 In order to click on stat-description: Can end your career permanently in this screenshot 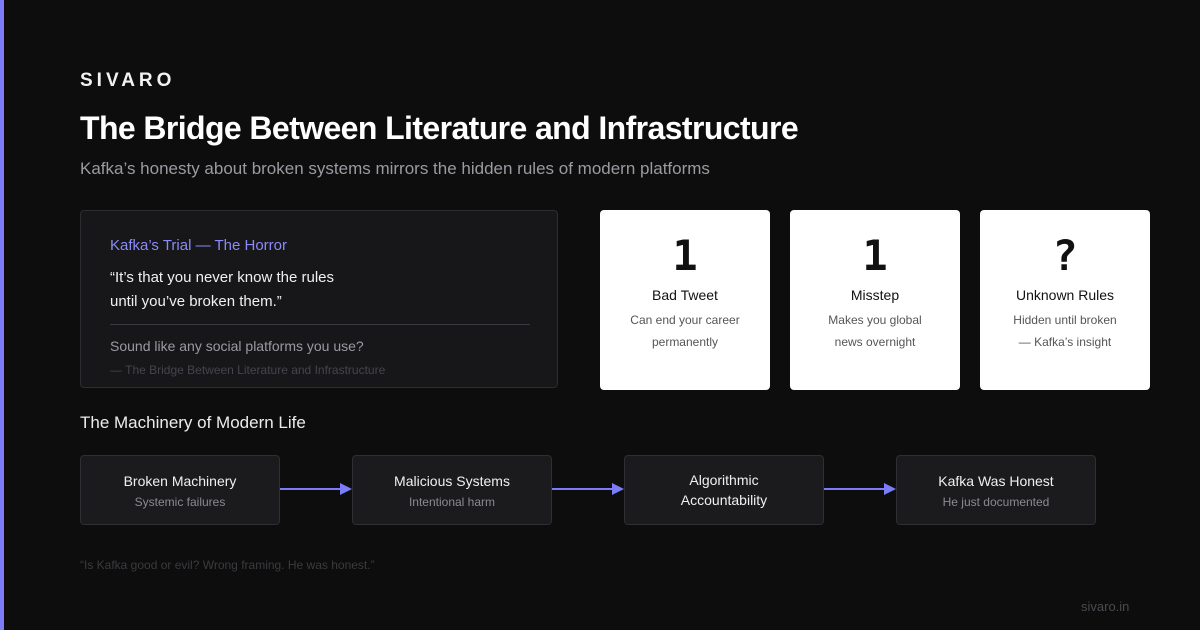, I will do `click(685, 331)`.